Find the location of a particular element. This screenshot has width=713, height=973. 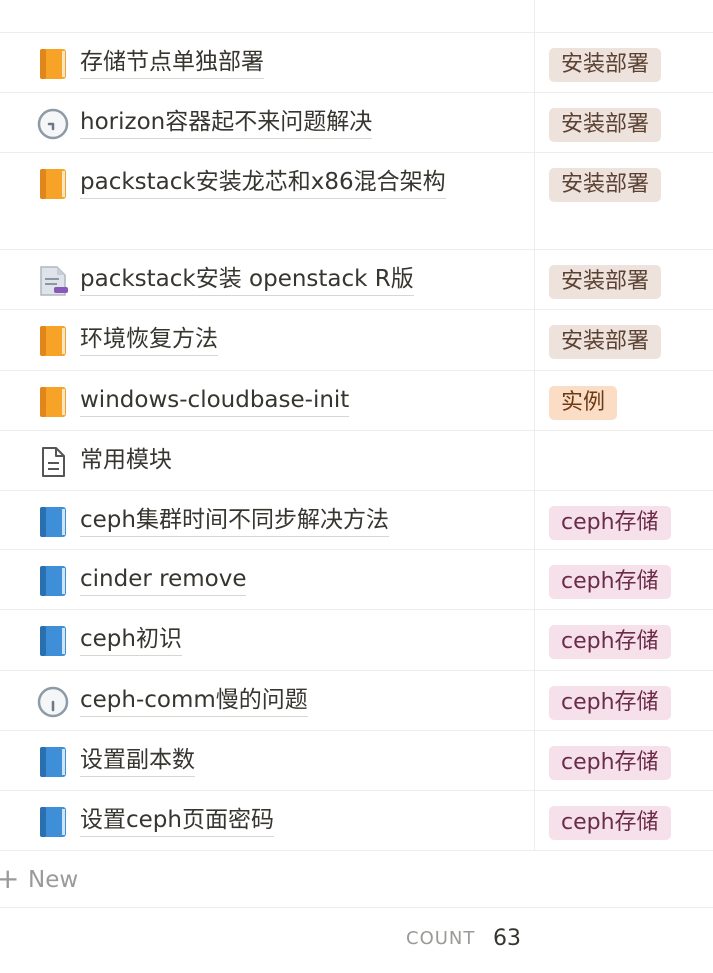

title-cell: 环境恢复方法 is located at coordinates (284, 340).